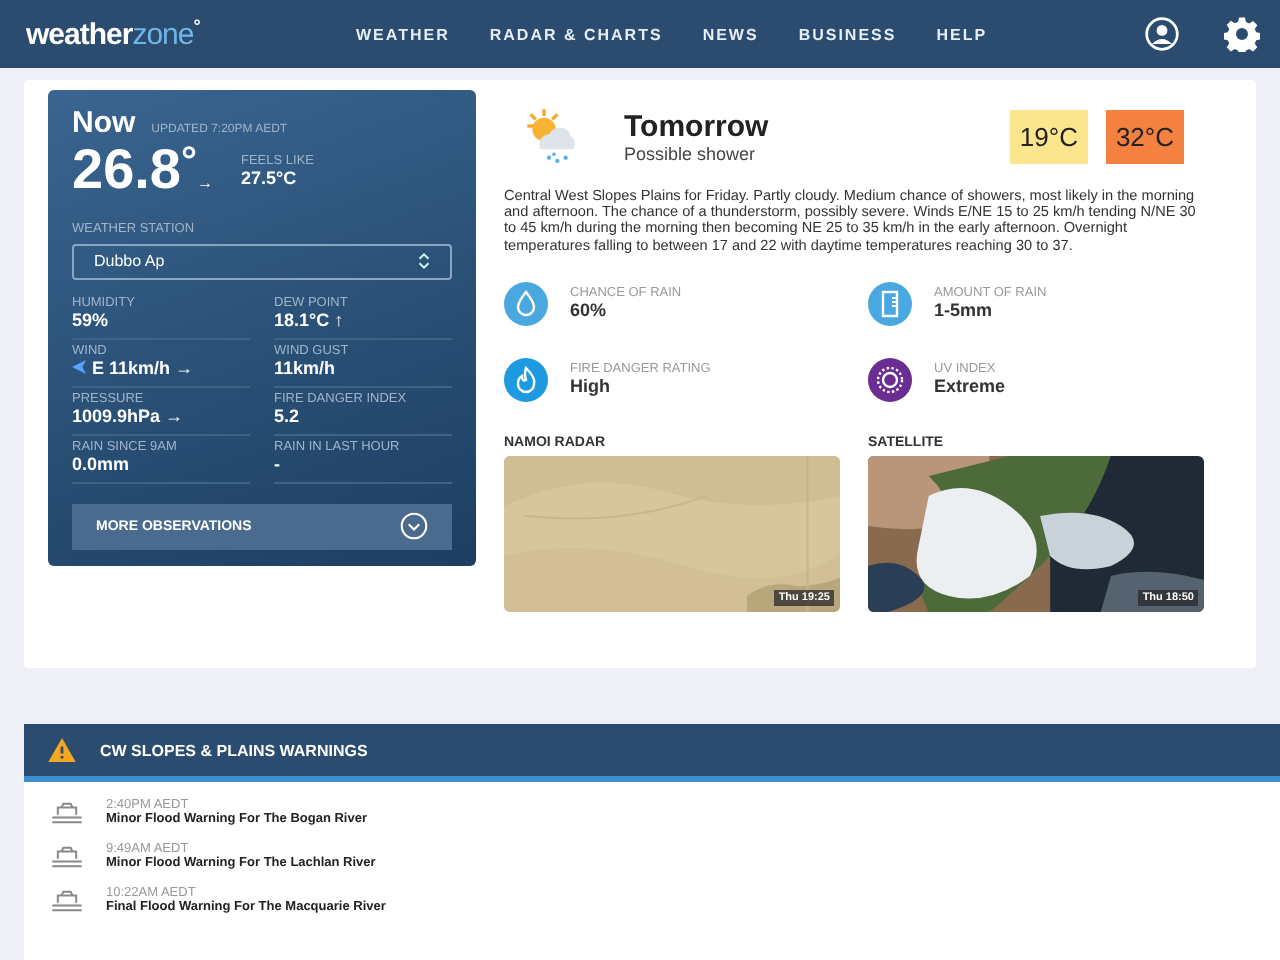 This screenshot has width=1280, height=960. I want to click on observation-value: E 11km/h →, so click(143, 367).